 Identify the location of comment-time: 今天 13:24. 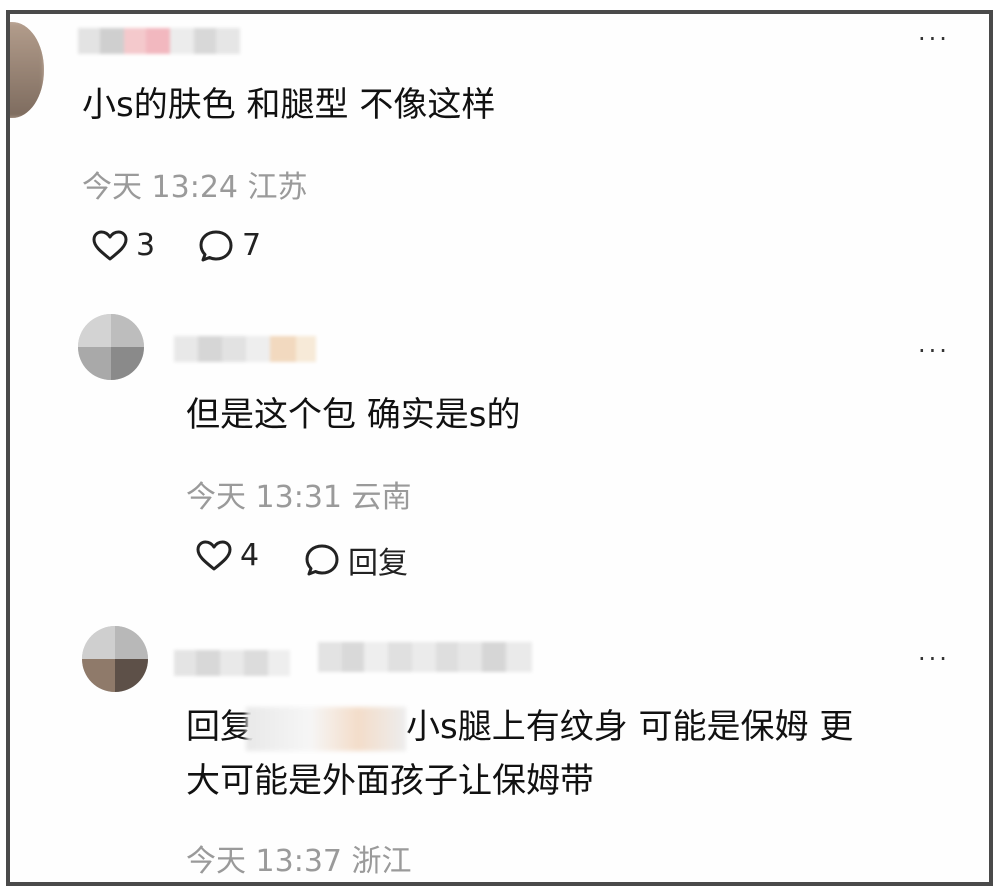
(160, 187).